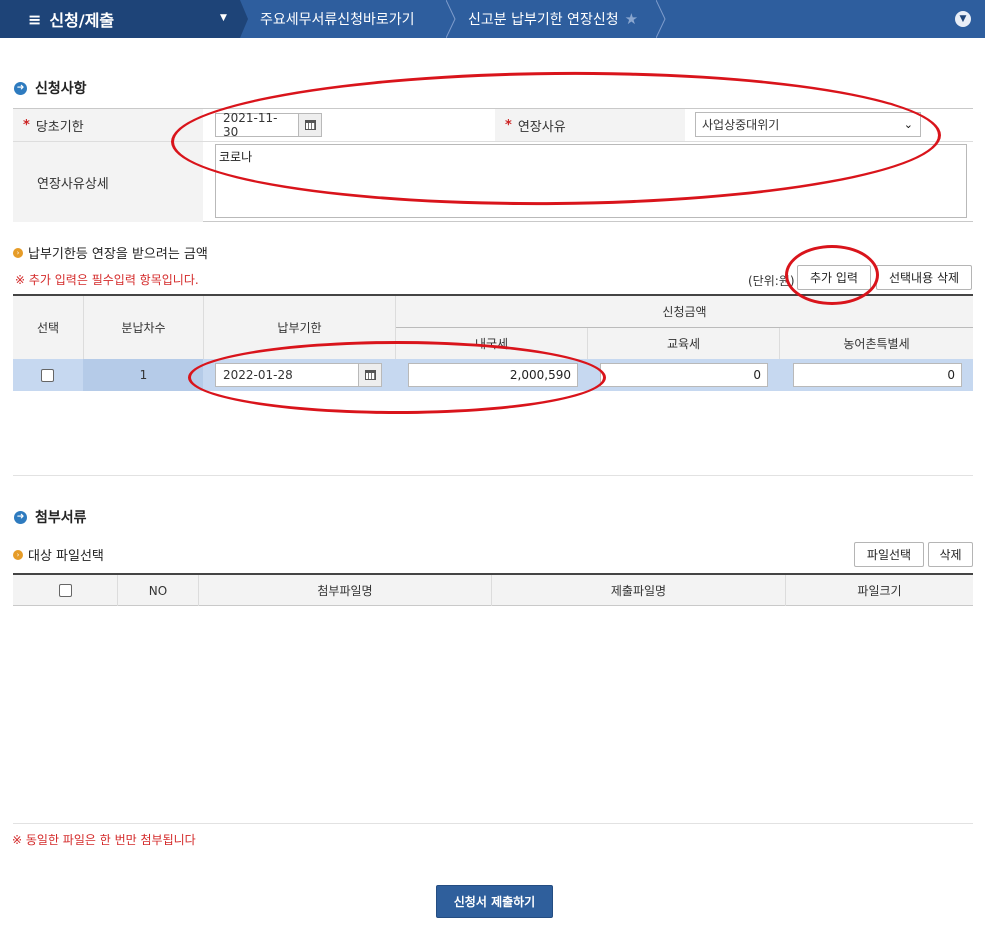  What do you see at coordinates (120, 19) in the screenshot?
I see `menu-button: ≡ 신청/제출 ▼` at bounding box center [120, 19].